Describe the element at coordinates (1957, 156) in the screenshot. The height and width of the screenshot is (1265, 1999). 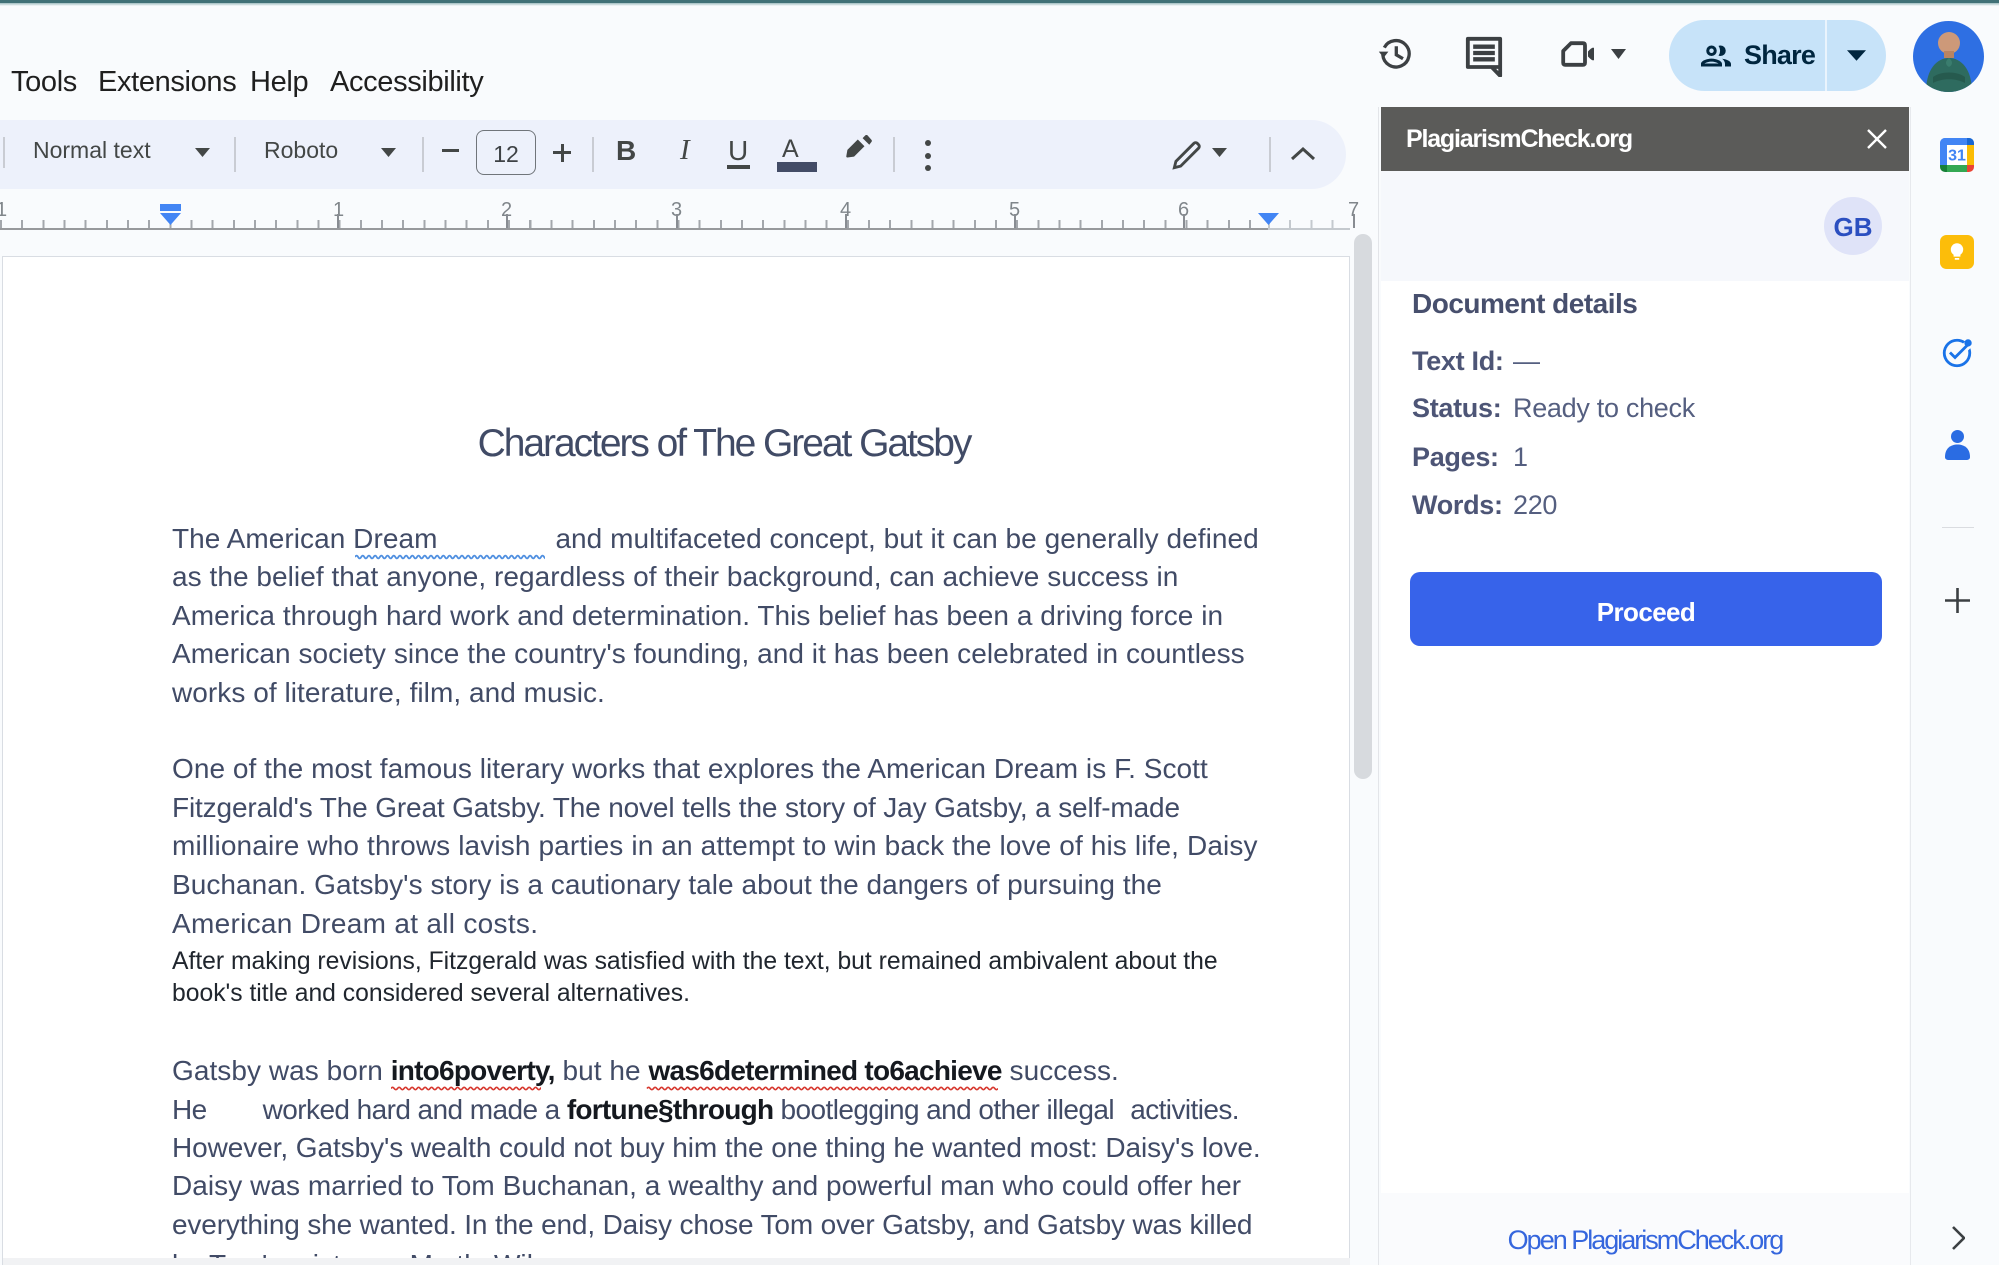
I see `svg-text: 31` at that location.